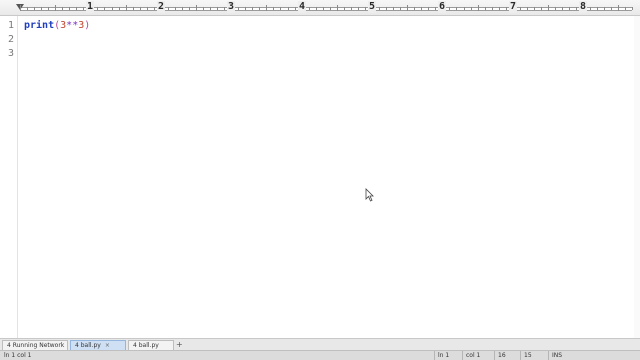 Image resolution: width=640 pixels, height=360 pixels. What do you see at coordinates (369, 195) in the screenshot?
I see `text-cursor-icon` at bounding box center [369, 195].